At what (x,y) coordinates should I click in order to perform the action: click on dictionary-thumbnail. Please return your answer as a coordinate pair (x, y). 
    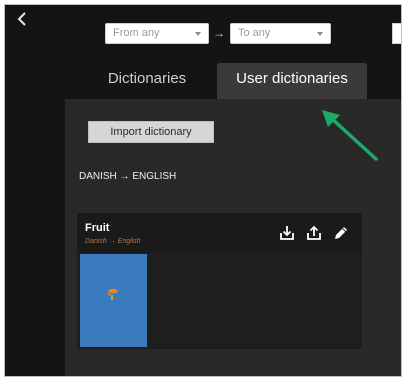
    Looking at the image, I should click on (113, 300).